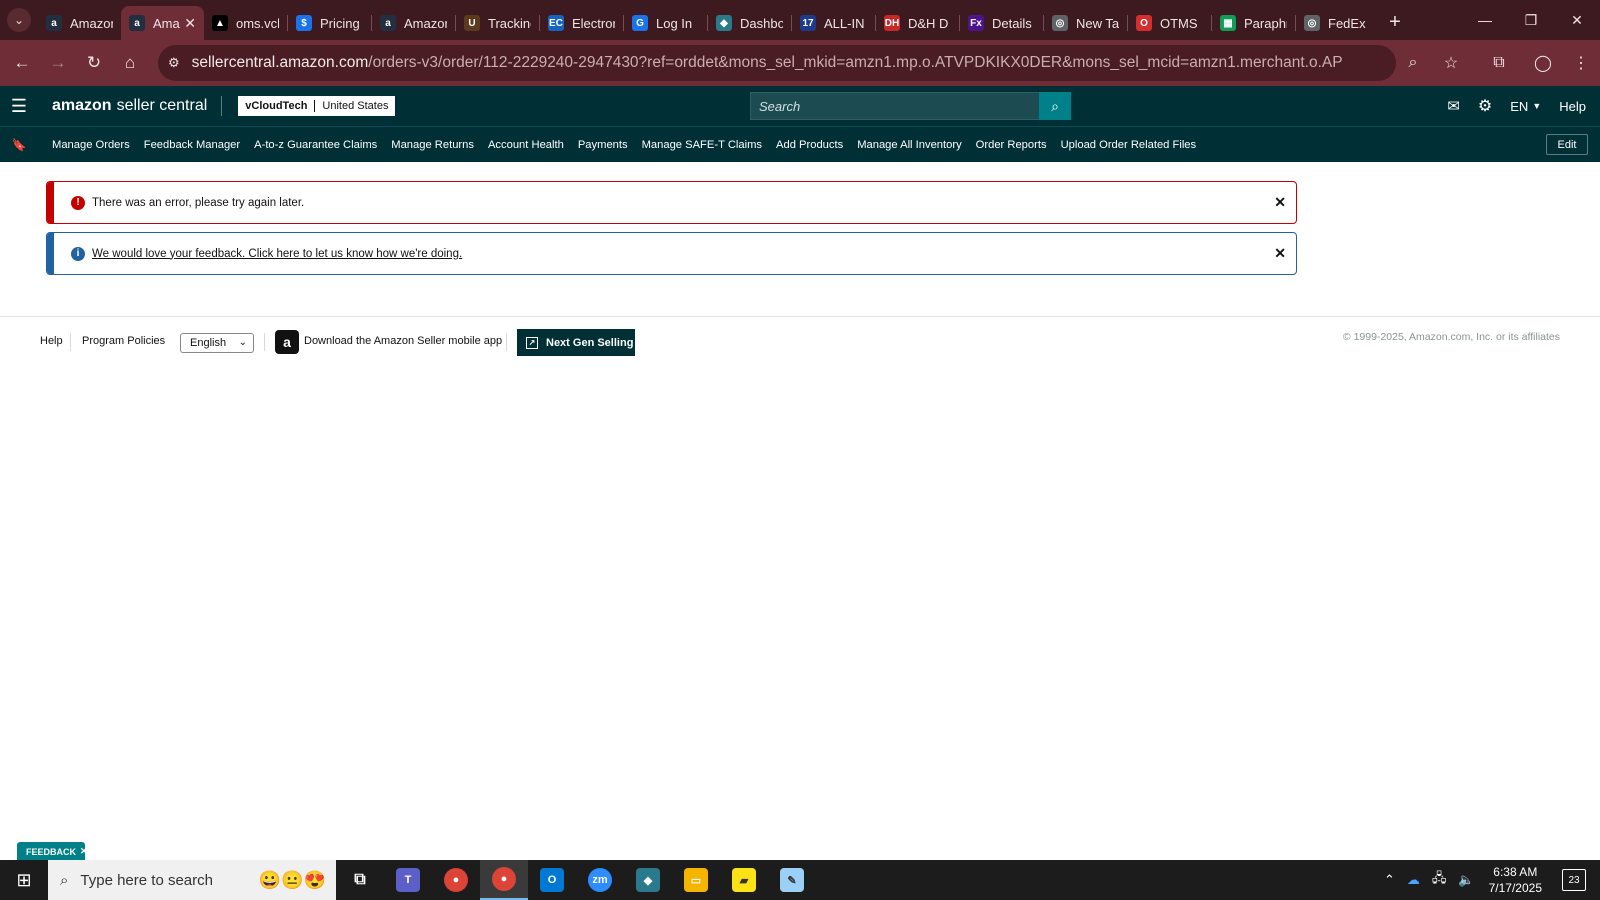  What do you see at coordinates (600, 880) in the screenshot?
I see `zoom-icon: zm` at bounding box center [600, 880].